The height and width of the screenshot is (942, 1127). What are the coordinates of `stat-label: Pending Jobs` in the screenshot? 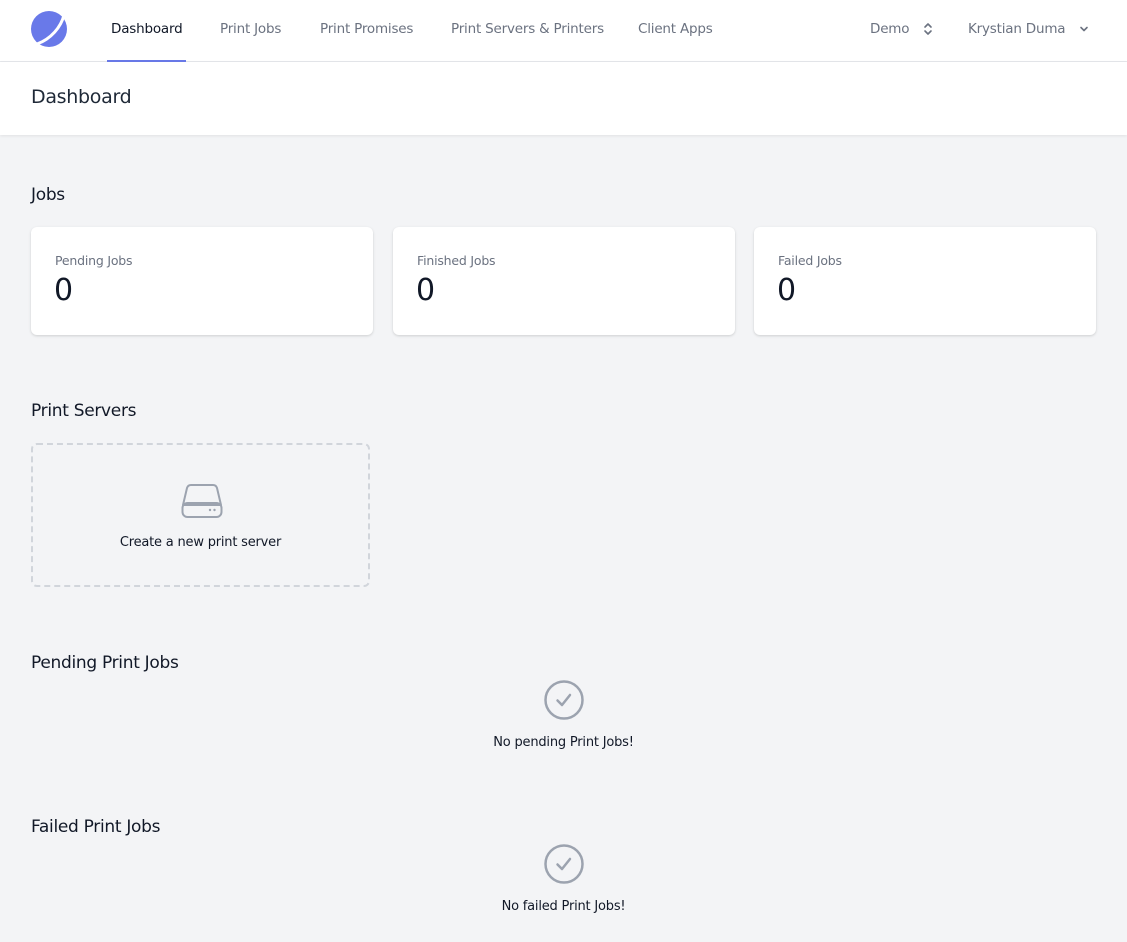 It's located at (94, 260).